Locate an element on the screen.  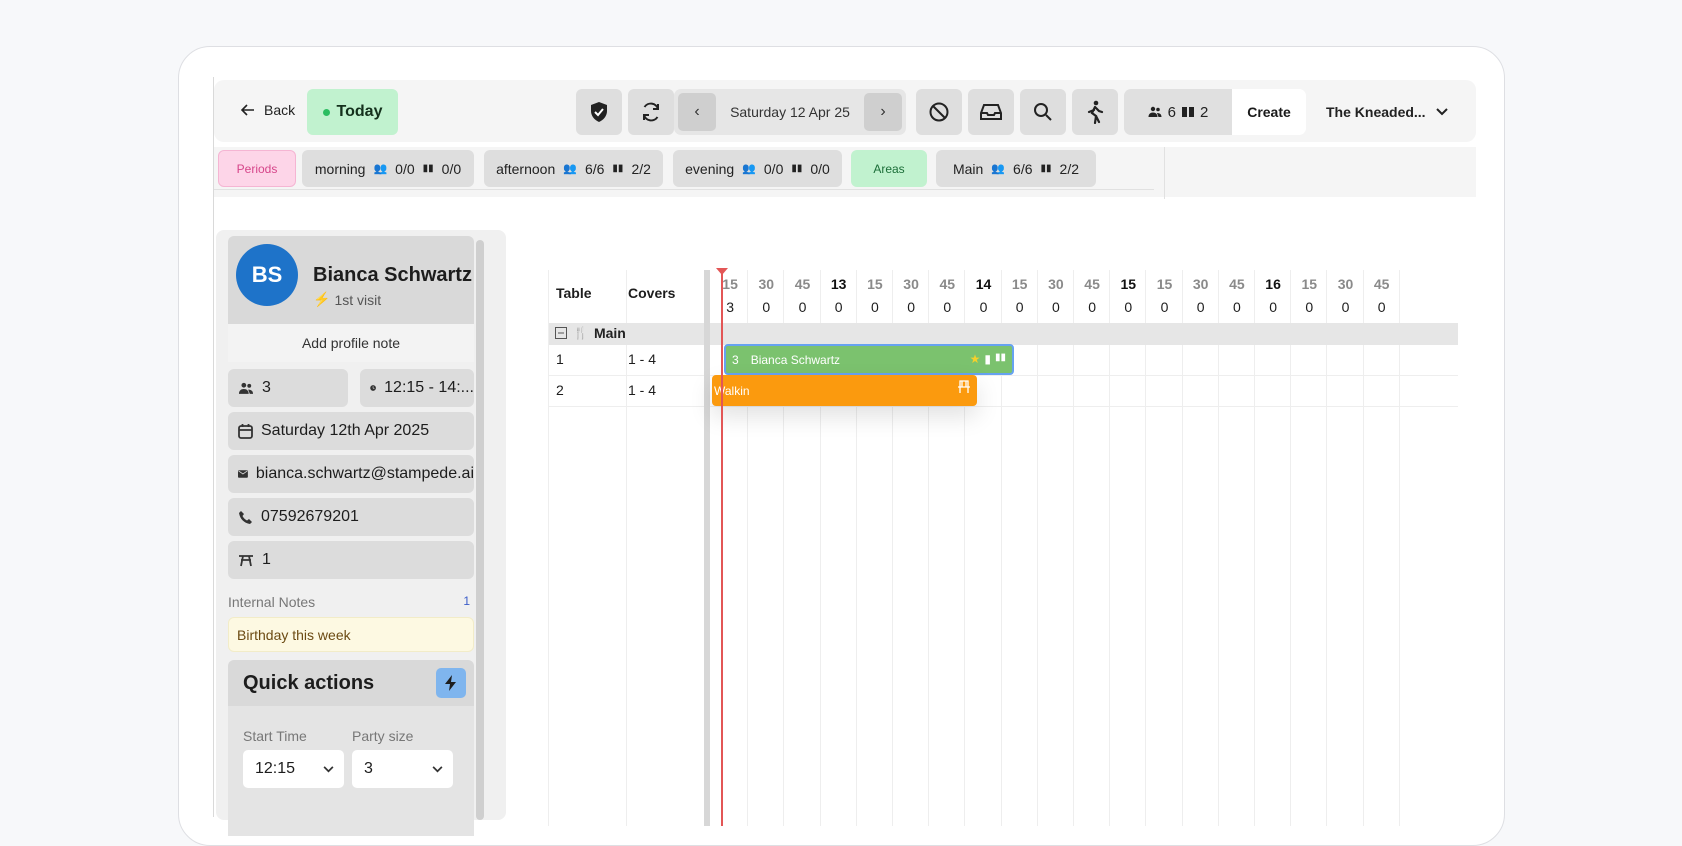
back-label: Back is located at coordinates (280, 110).